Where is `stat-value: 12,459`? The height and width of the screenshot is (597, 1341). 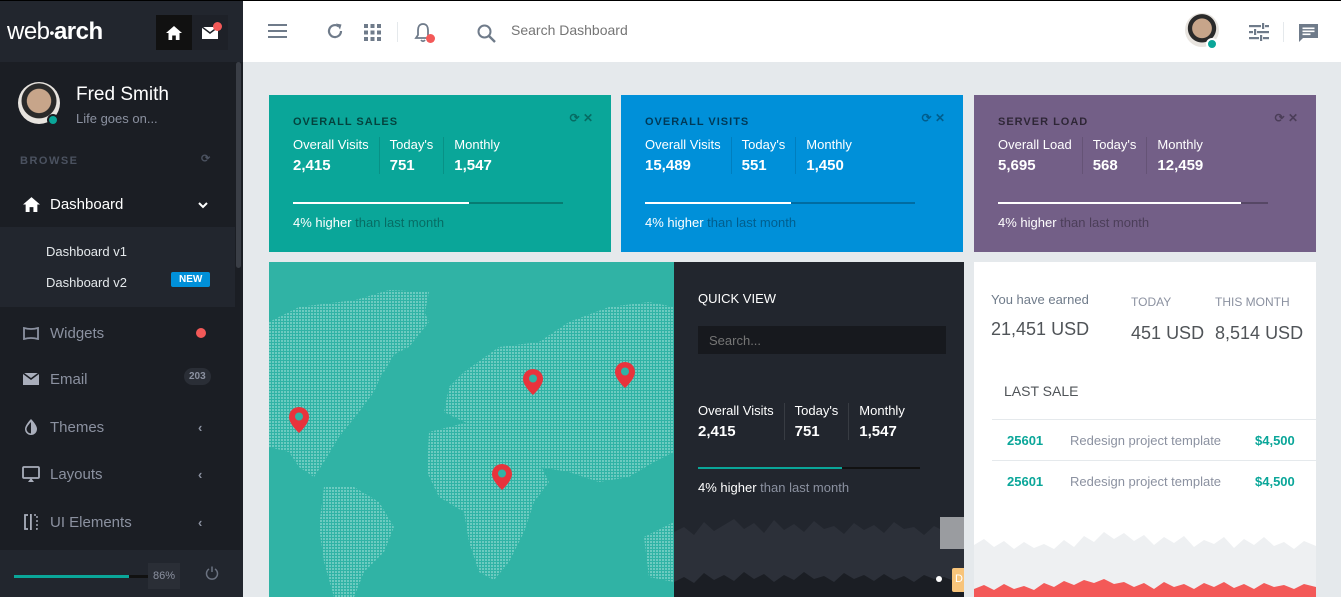 stat-value: 12,459 is located at coordinates (1180, 165).